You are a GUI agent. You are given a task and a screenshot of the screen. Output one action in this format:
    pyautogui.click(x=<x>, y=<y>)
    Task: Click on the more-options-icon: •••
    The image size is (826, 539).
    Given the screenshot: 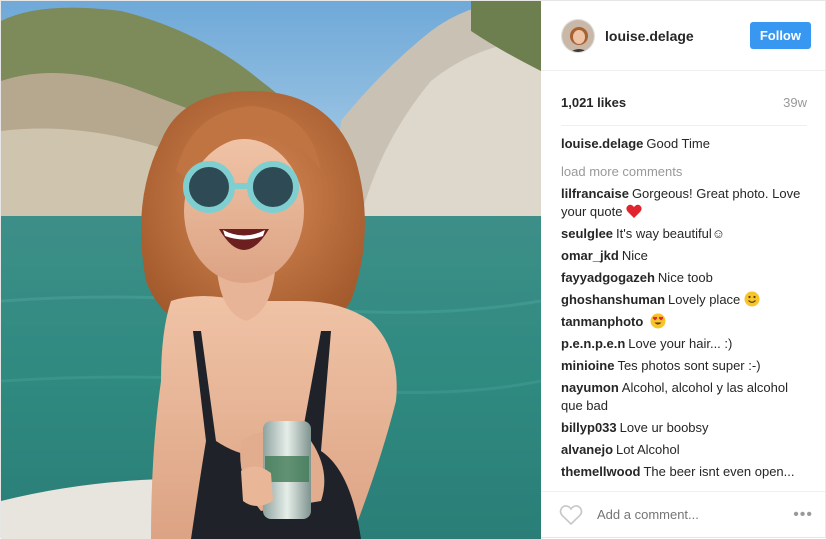 What is the action you would take?
    pyautogui.click(x=803, y=515)
    